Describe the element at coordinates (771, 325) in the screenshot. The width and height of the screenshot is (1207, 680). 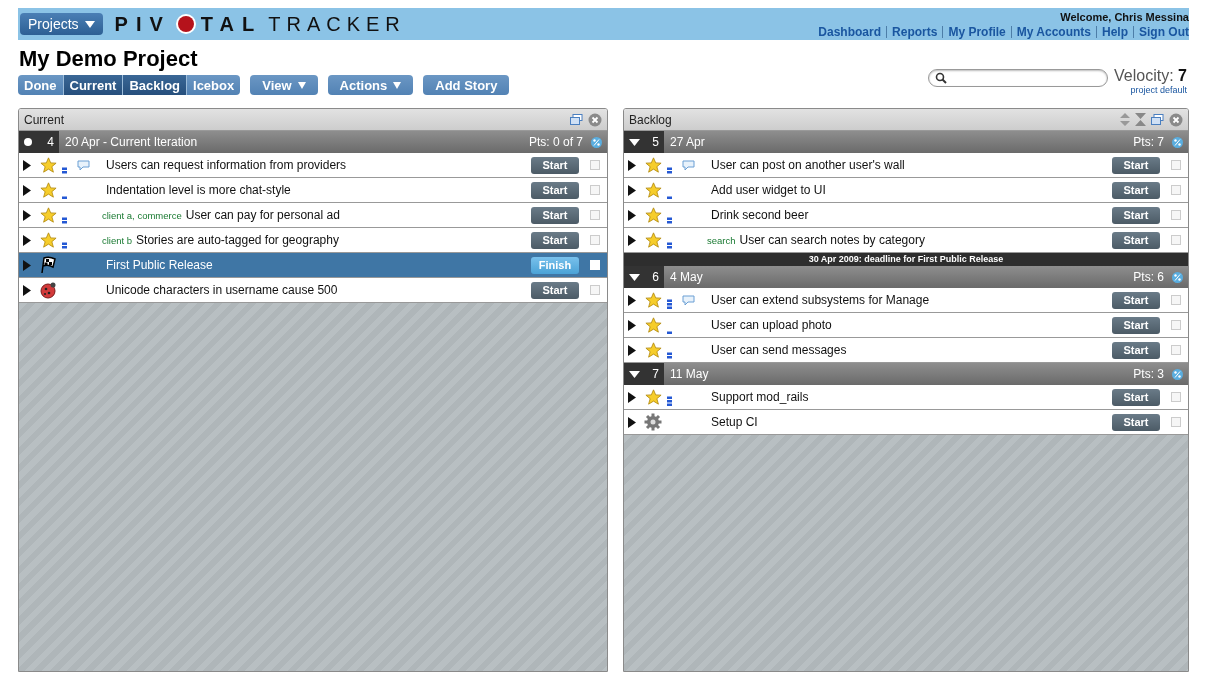
I see `story-title: User can upload photo` at that location.